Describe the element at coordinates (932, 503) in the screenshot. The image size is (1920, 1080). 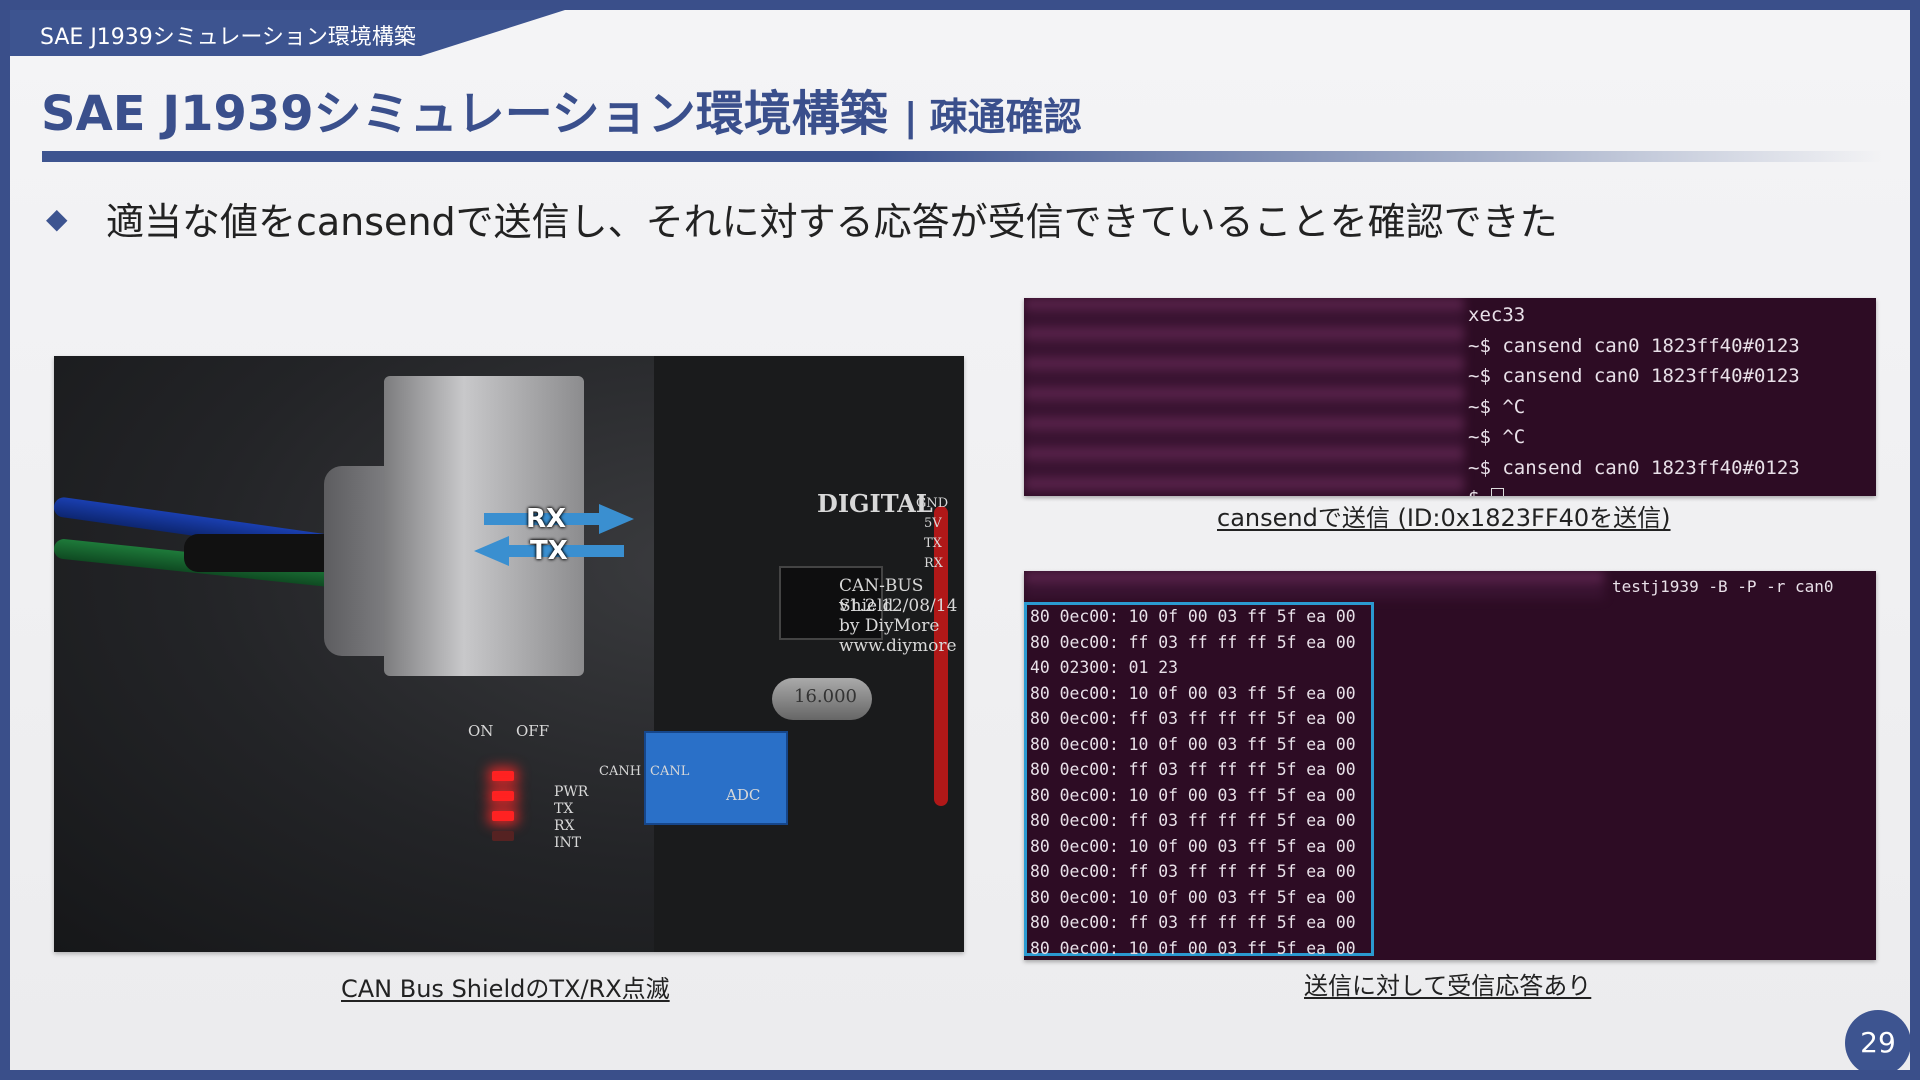
I see `silk-pin-gnd: GND` at that location.